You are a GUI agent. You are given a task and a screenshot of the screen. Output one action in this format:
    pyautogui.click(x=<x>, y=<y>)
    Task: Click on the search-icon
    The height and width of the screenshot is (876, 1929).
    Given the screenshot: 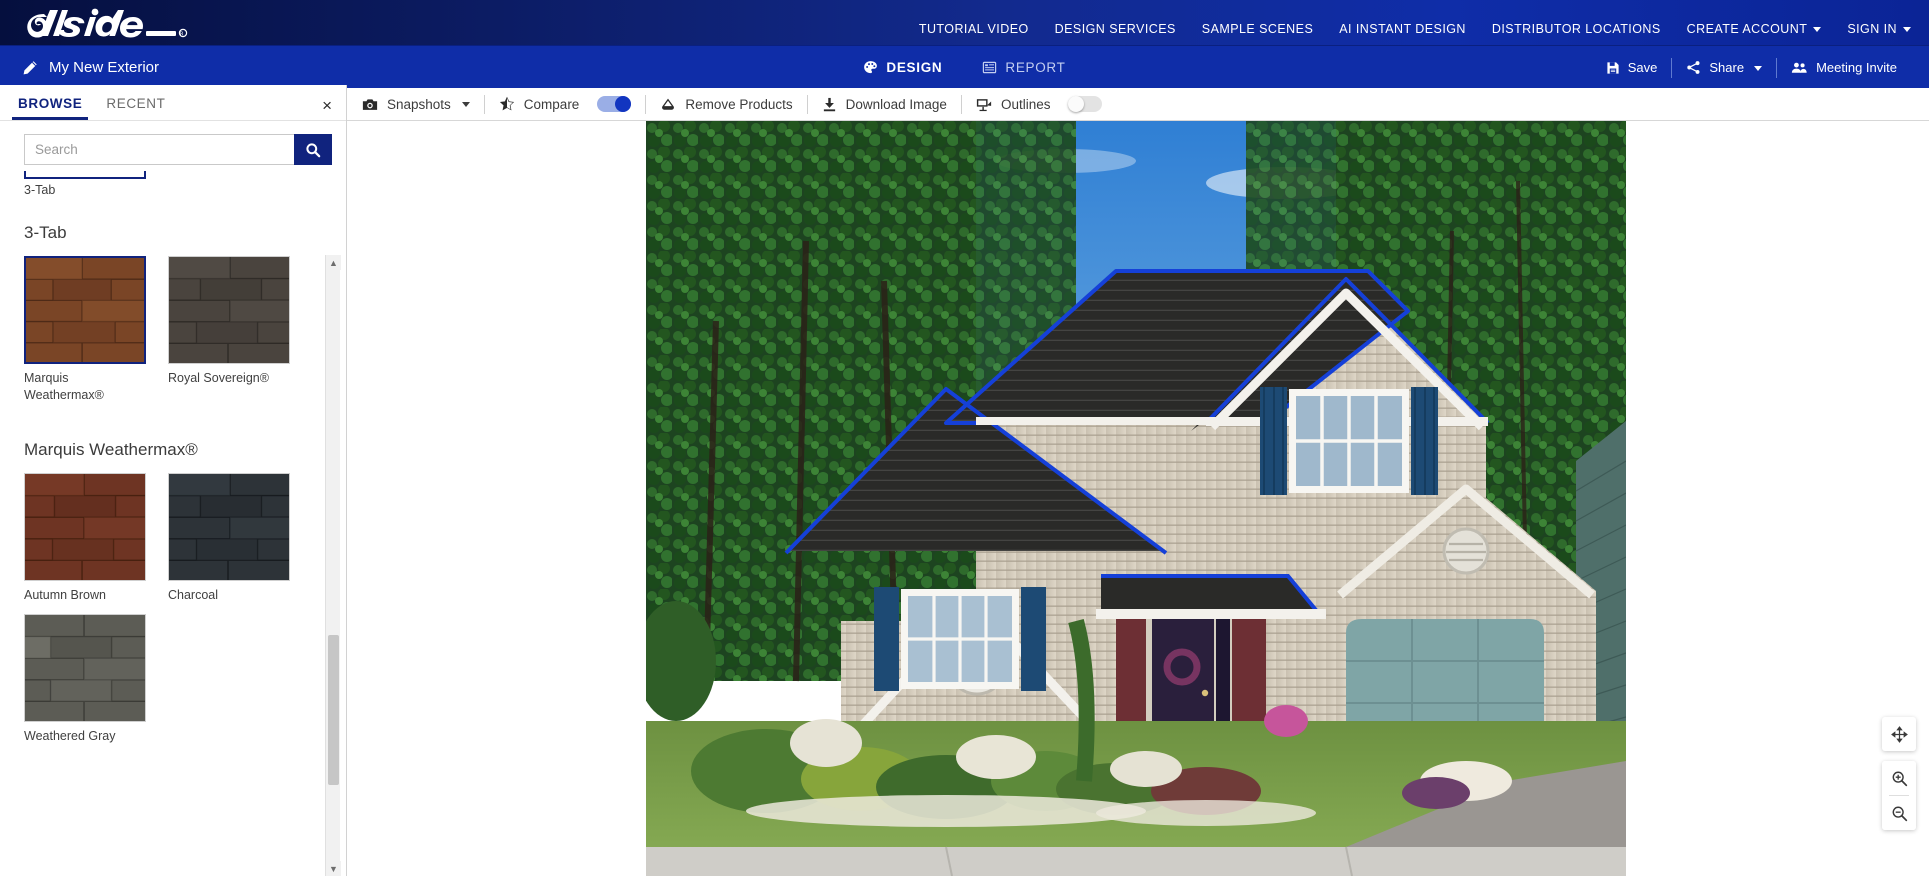 What is the action you would take?
    pyautogui.click(x=313, y=149)
    